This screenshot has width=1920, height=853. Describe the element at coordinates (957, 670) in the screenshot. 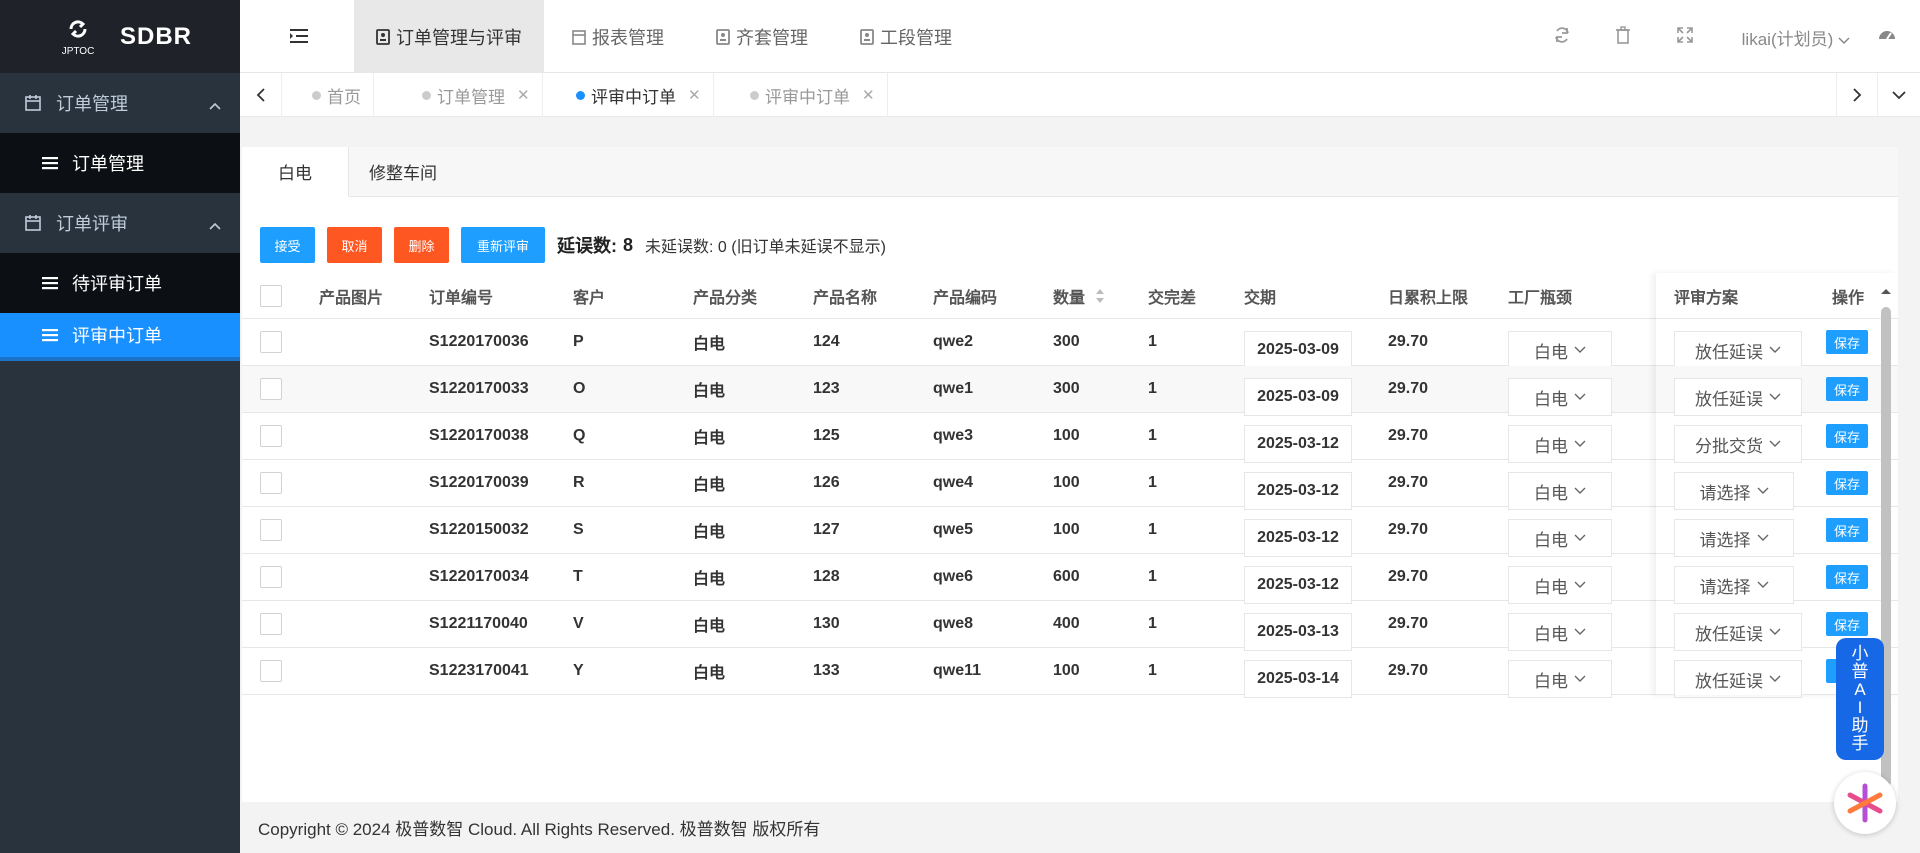

I see `cell-code: qwe11` at that location.